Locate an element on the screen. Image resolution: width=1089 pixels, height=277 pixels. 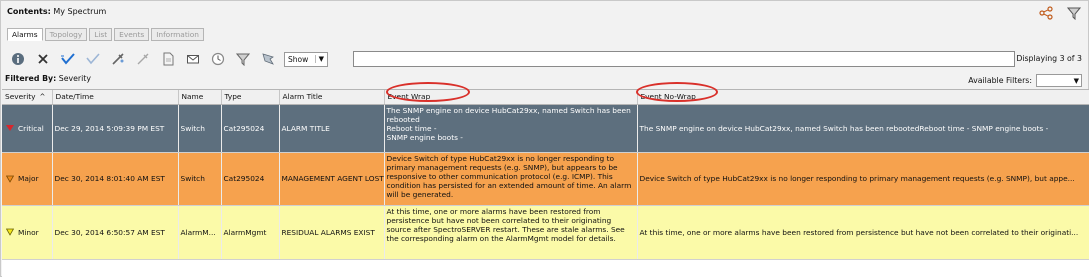
flag-icon is located at coordinates (267, 59).